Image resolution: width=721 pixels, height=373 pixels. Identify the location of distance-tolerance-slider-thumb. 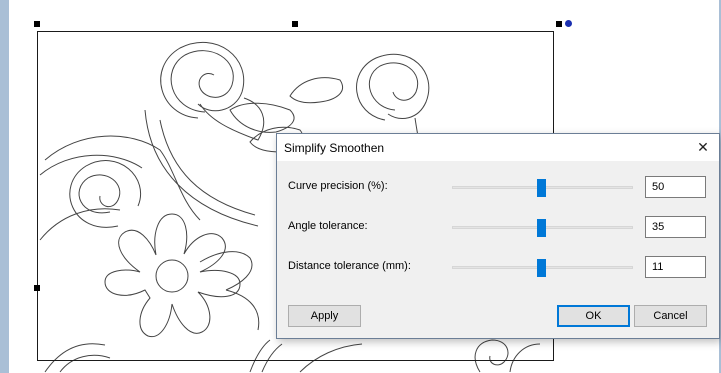
(541, 268).